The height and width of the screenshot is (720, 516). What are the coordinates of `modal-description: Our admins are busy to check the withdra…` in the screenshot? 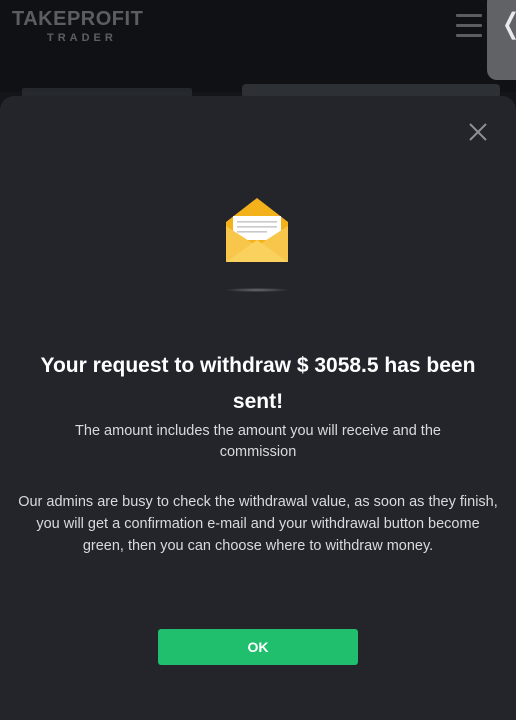 It's located at (258, 524).